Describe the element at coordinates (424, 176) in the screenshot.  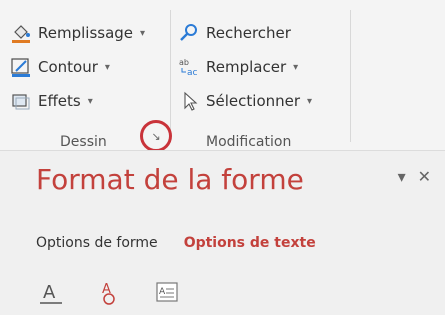
I see `close-icon: ✕` at that location.